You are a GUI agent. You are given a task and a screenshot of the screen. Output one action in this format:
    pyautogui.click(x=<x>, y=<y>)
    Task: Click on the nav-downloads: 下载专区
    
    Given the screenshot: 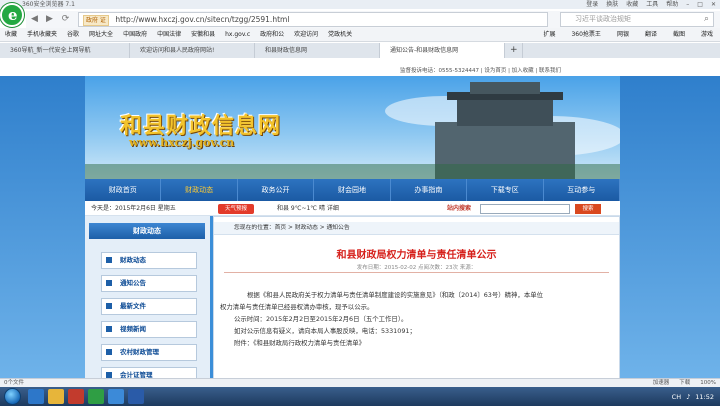 What is the action you would take?
    pyautogui.click(x=505, y=190)
    